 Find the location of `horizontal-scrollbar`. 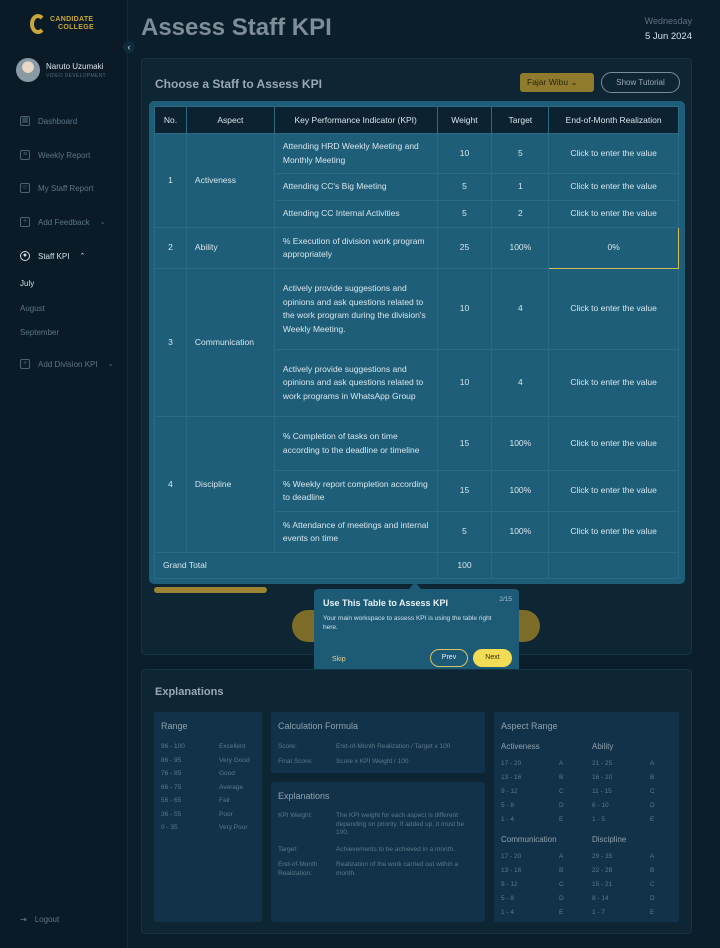

horizontal-scrollbar is located at coordinates (210, 590).